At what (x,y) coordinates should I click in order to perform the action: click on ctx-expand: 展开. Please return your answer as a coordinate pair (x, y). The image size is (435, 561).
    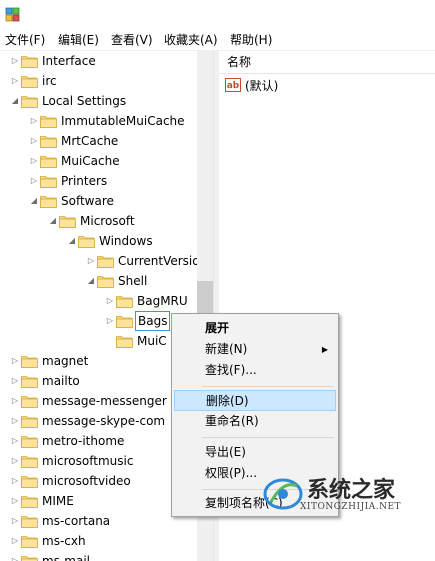
    Looking at the image, I should click on (255, 328).